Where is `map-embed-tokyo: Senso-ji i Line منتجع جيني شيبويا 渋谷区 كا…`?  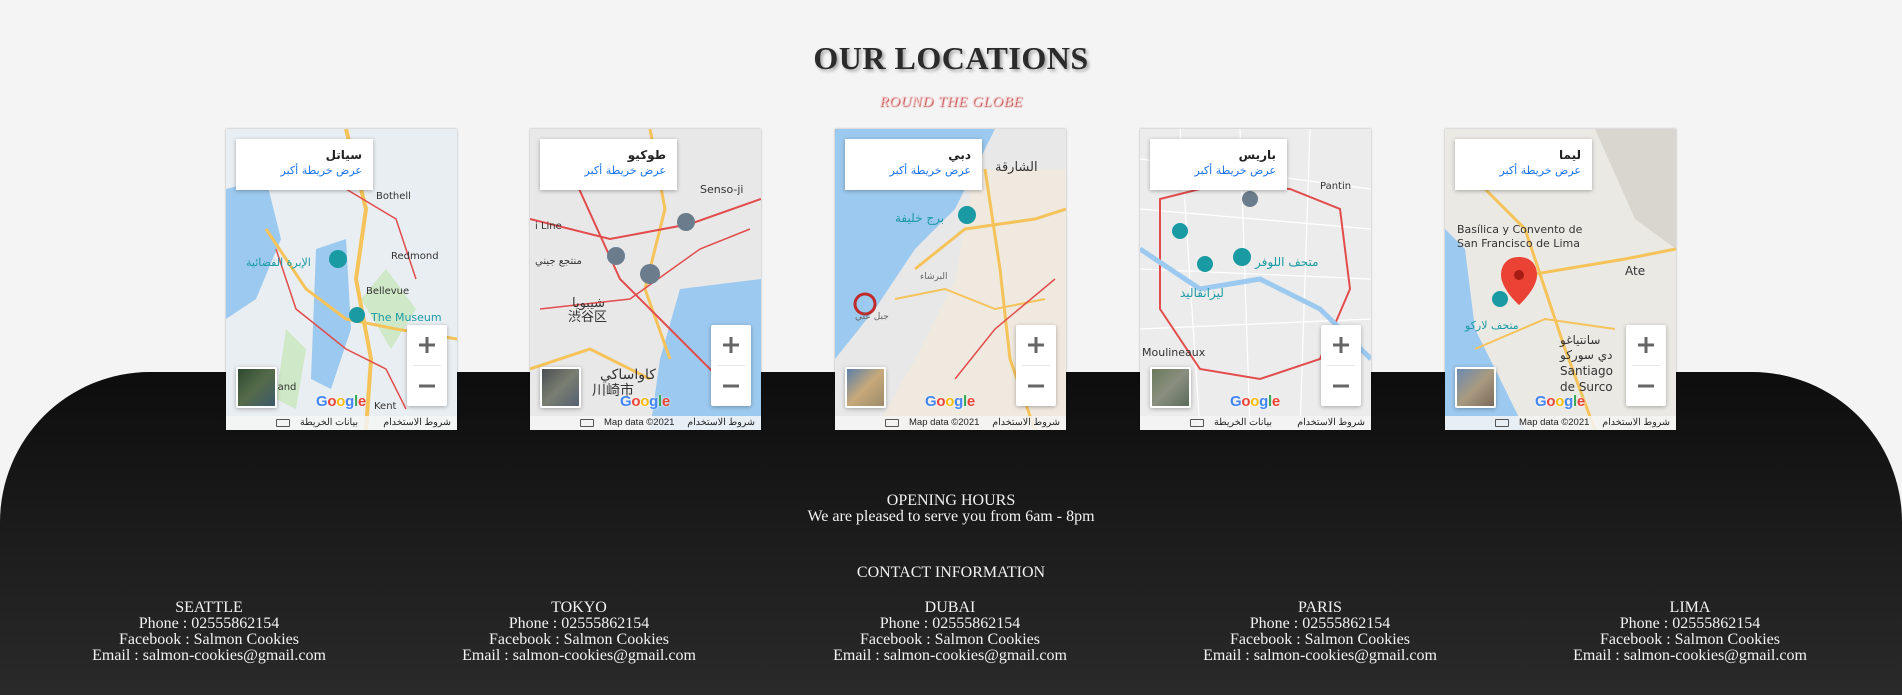
map-embed-tokyo: Senso-ji i Line منتجع جيني شيبويا 渋谷区 كا… is located at coordinates (645, 279).